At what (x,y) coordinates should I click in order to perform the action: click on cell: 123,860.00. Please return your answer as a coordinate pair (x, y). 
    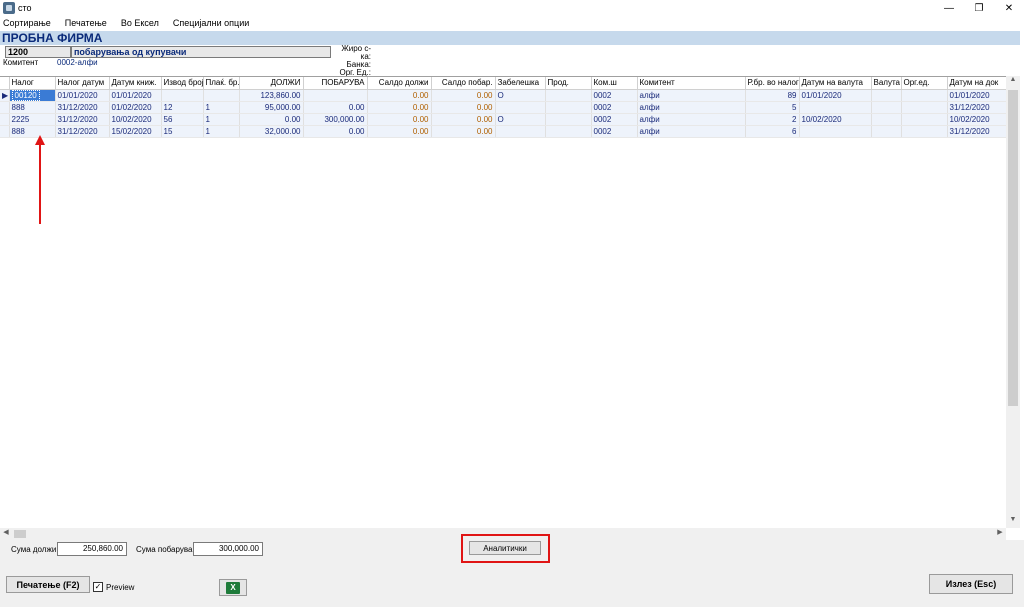
    Looking at the image, I should click on (271, 95).